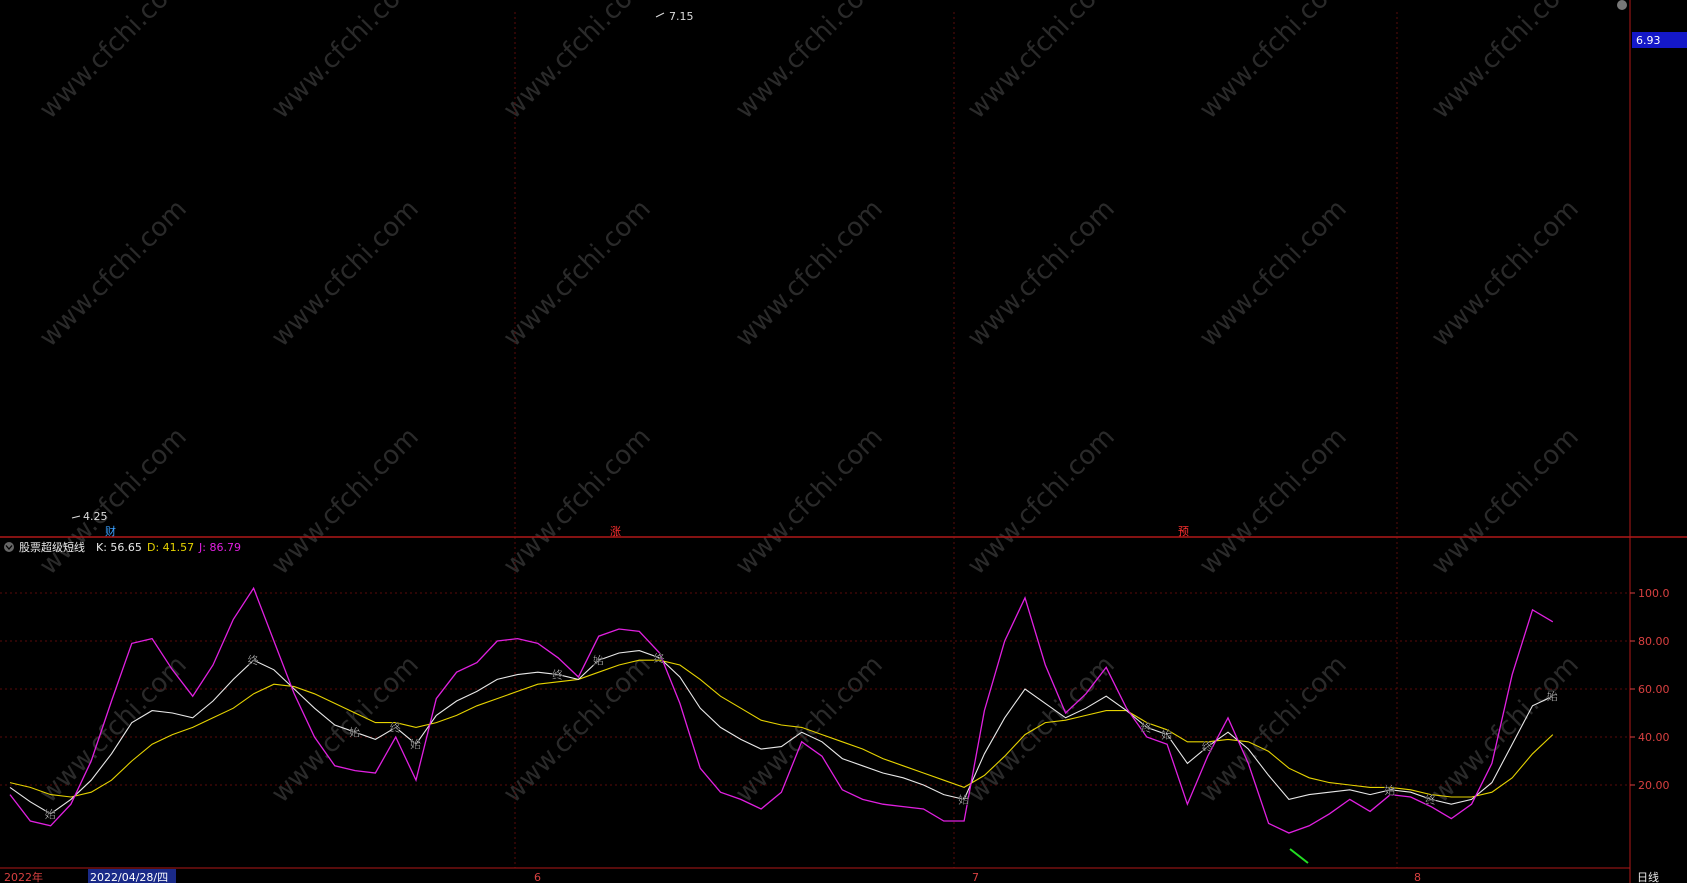  Describe the element at coordinates (537, 877) in the screenshot. I see `time-label-6: 6` at that location.